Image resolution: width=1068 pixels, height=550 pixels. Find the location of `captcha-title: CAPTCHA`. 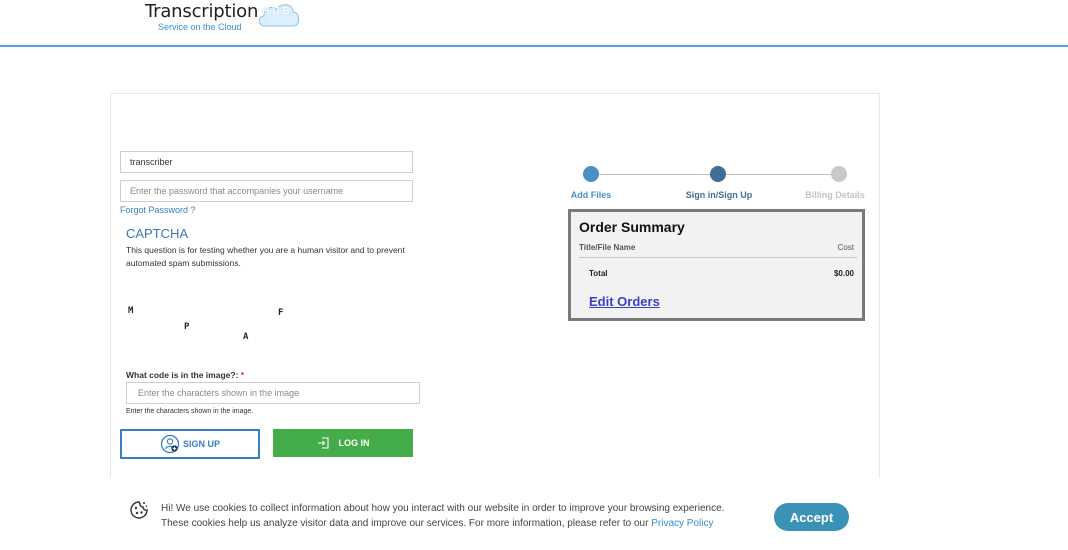

captcha-title: CAPTCHA is located at coordinates (157, 233).